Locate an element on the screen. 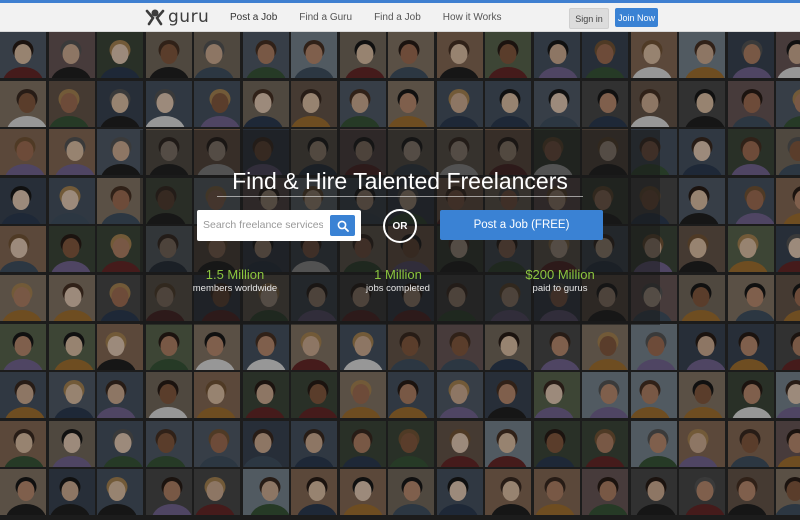 This screenshot has height=520, width=800. stat-jobs: 1 Million jobs completed is located at coordinates (398, 280).